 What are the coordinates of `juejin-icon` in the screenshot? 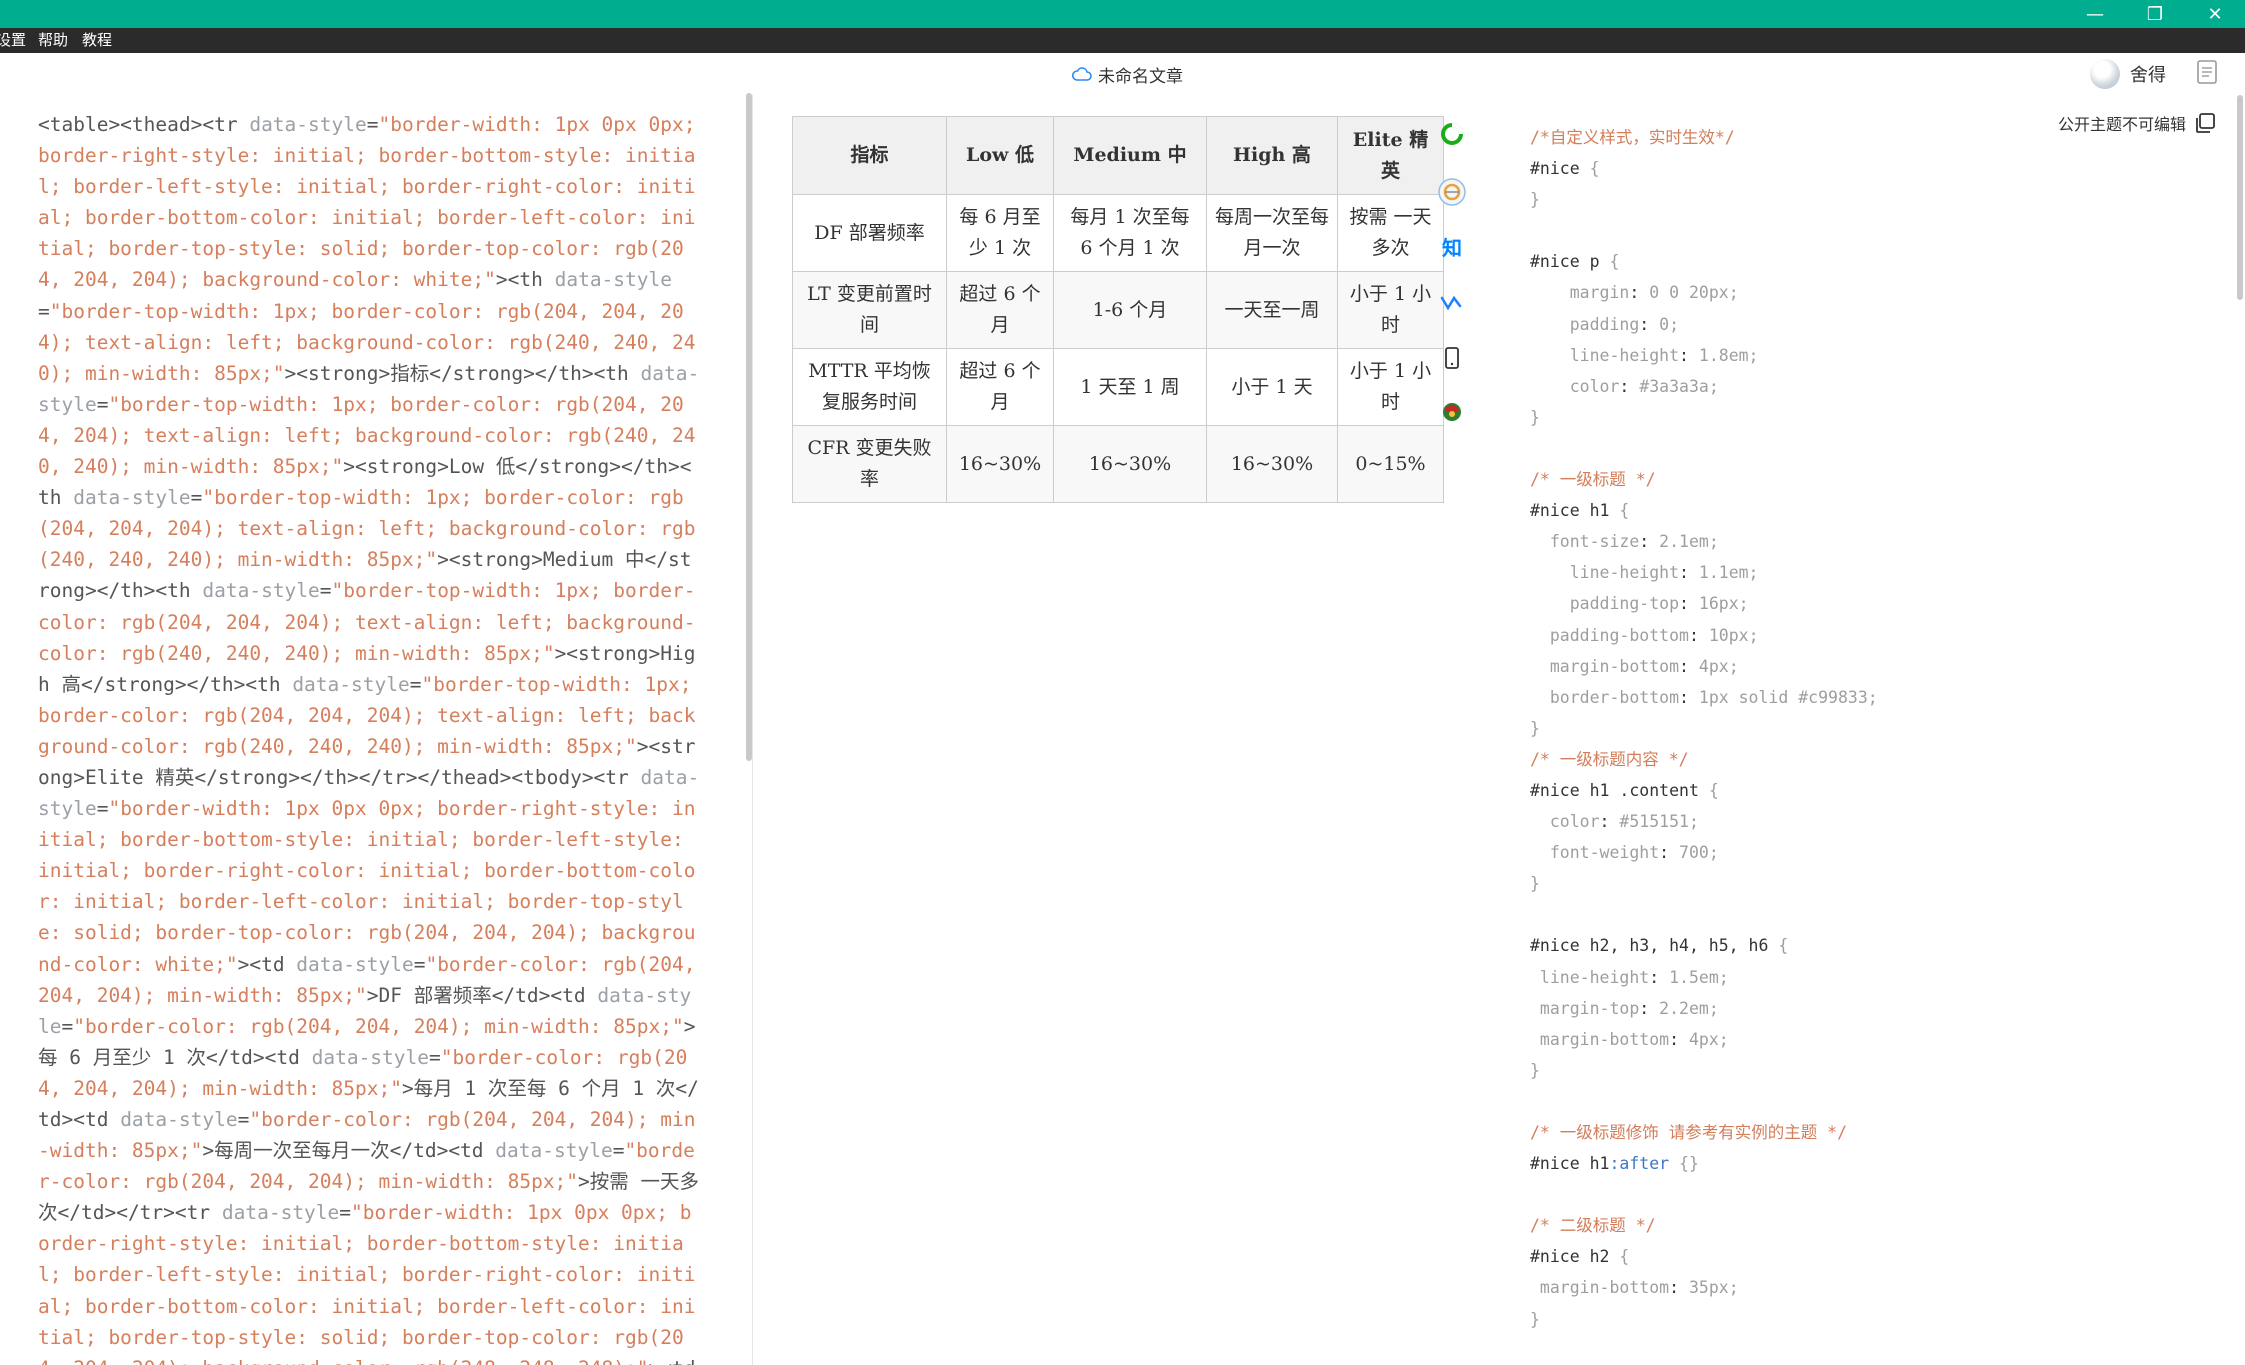 It's located at (1452, 302).